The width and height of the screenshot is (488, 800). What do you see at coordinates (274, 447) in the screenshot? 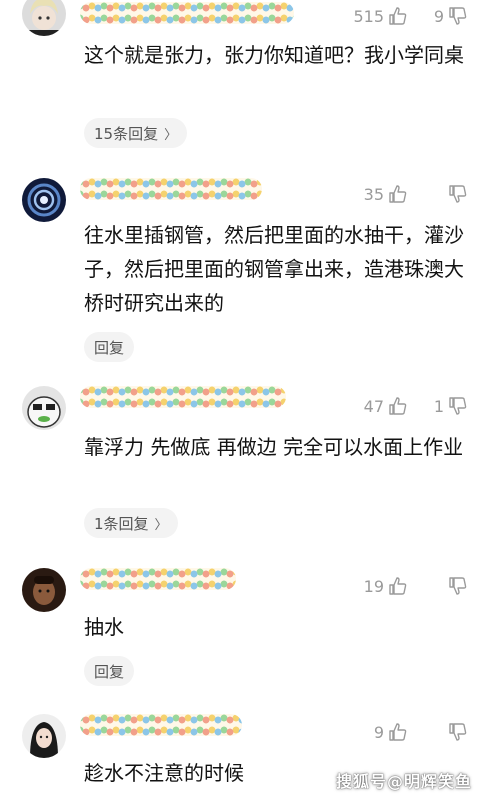
I see `comment-text: 靠浮力 先做底 再做边 完全可以水面上作业` at bounding box center [274, 447].